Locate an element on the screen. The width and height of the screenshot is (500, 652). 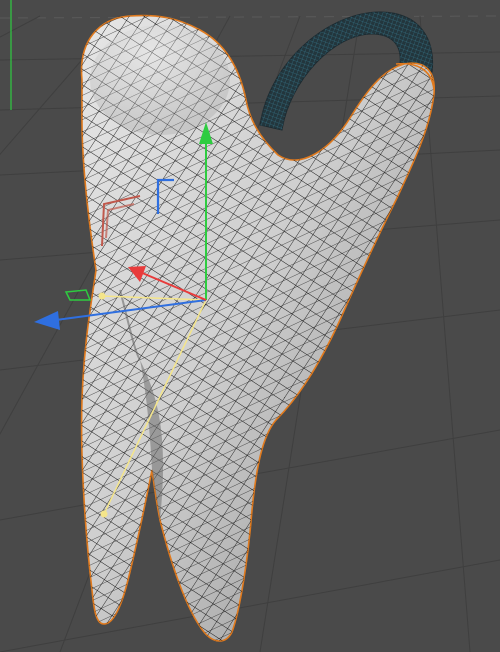
move-z-arrow-icon is located at coordinates (47, 320).